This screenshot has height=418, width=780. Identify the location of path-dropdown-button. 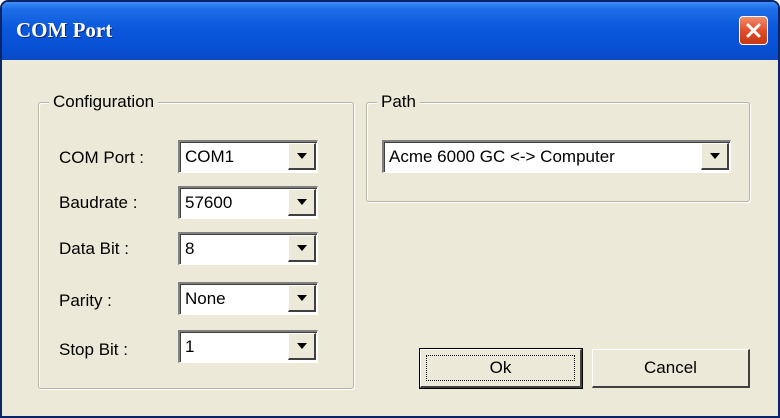
(715, 156).